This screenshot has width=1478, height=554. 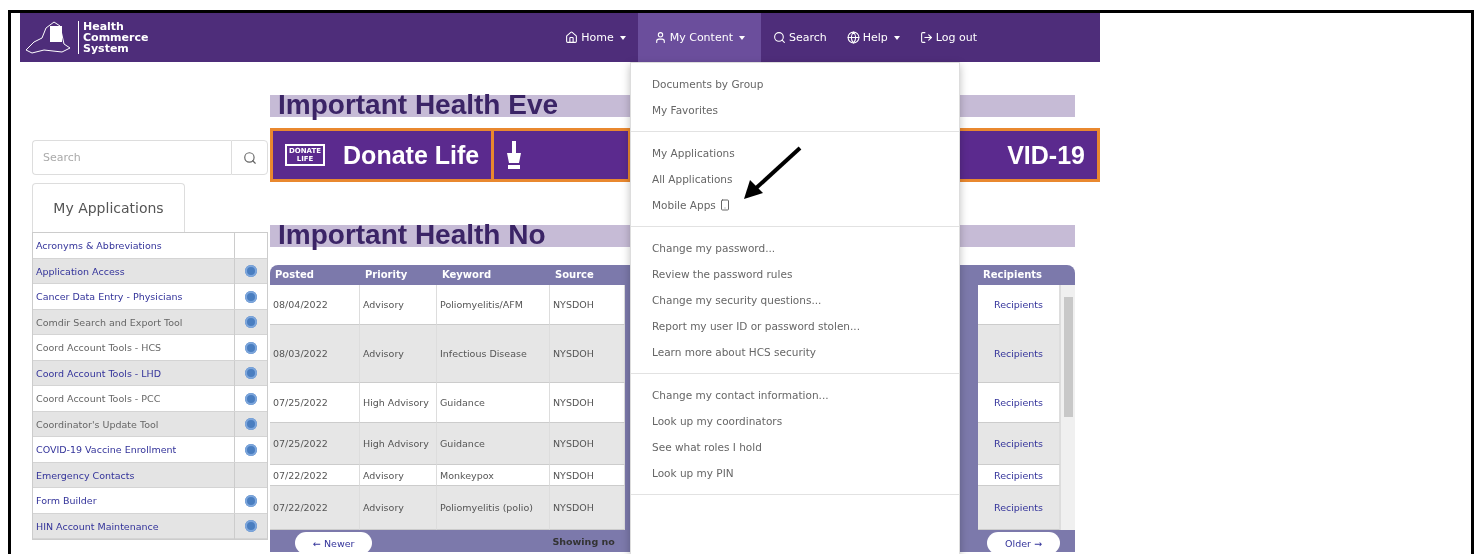 I want to click on menu-item: Documents by Group, so click(x=795, y=84).